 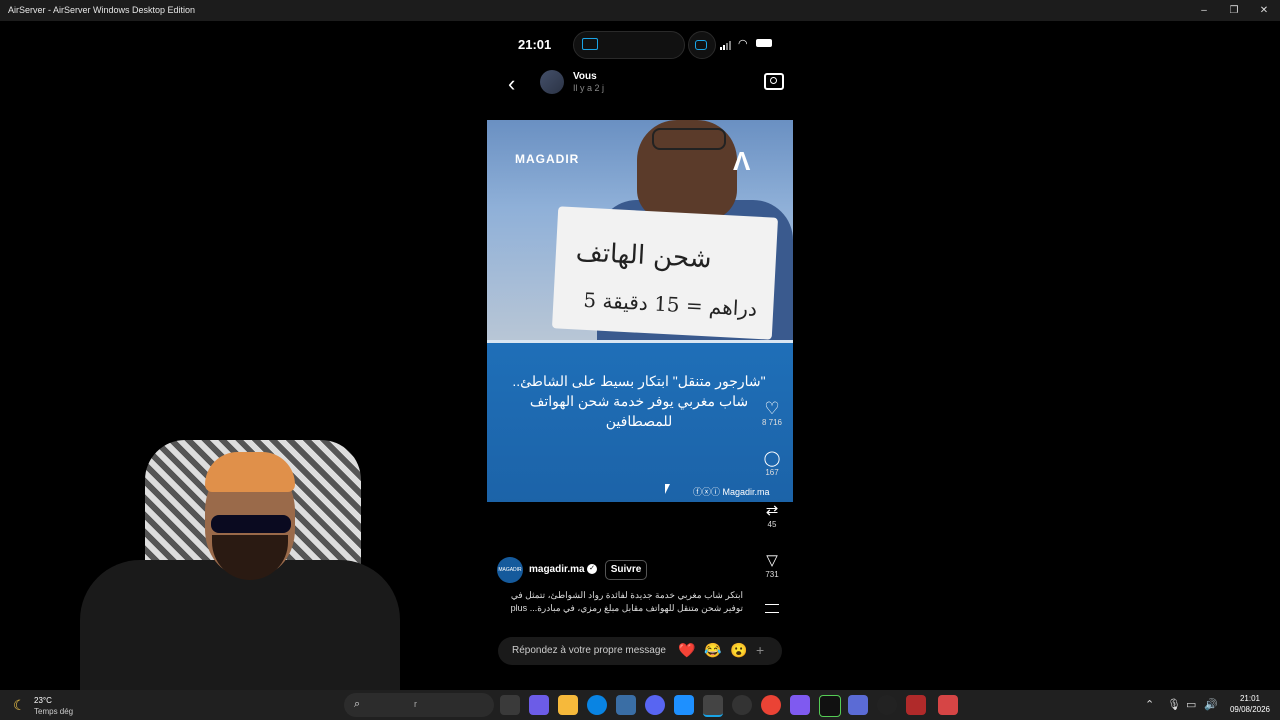 I want to click on post-author: MAGADIR magadir.ma ✓ Suivre, so click(x=627, y=570).